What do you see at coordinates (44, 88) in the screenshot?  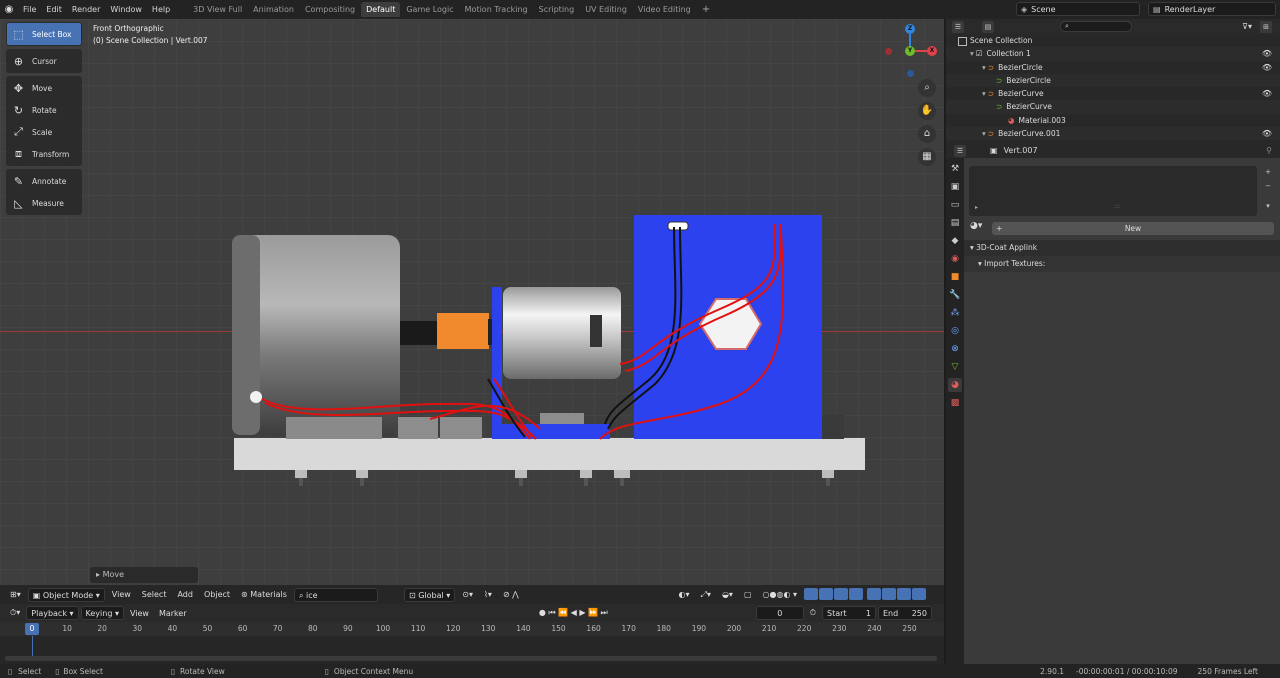 I see `tool-move: ✥ Move` at bounding box center [44, 88].